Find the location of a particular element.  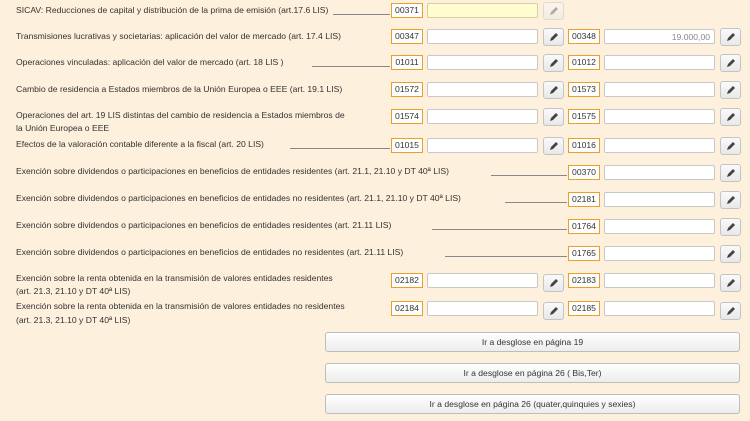

row-label-line2: la Unión Europea o EEE is located at coordinates (63, 128).